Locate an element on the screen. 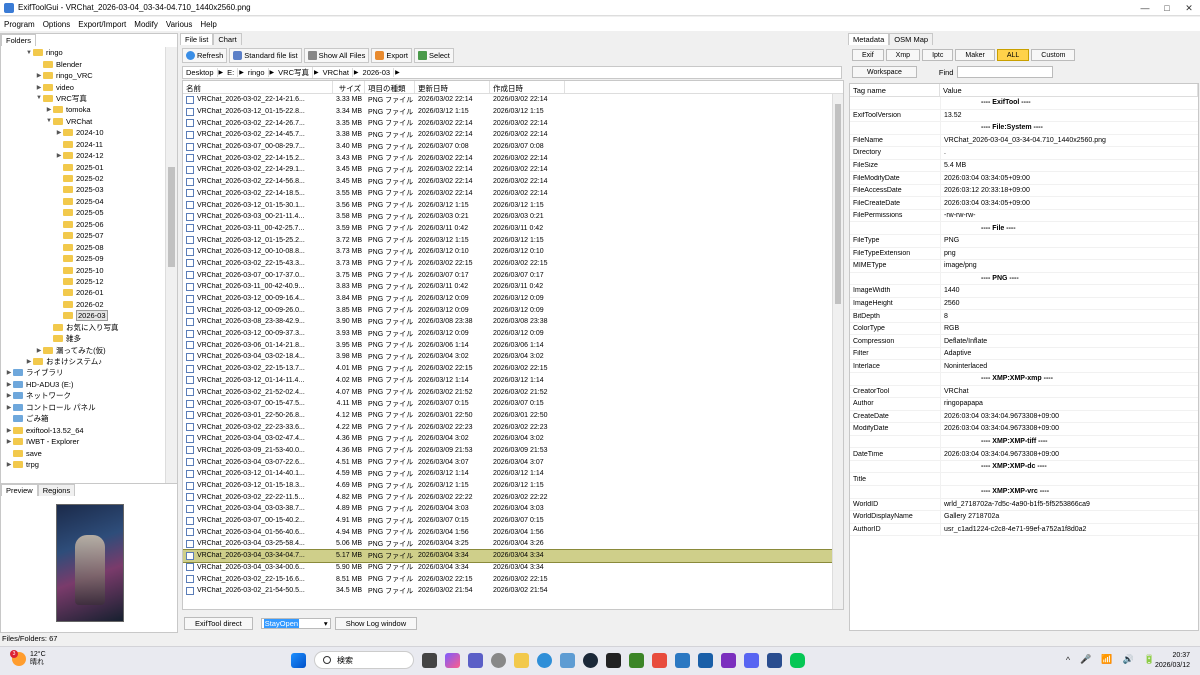  menu-various: Various is located at coordinates (179, 24).